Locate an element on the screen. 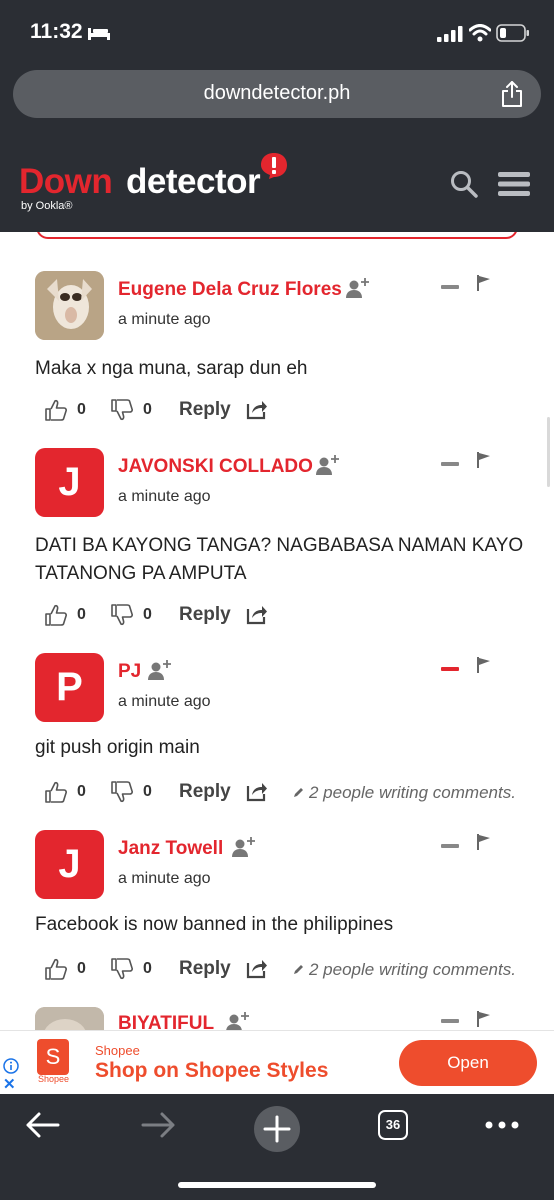 The width and height of the screenshot is (554, 1200). new-tab-button is located at coordinates (277, 1129).